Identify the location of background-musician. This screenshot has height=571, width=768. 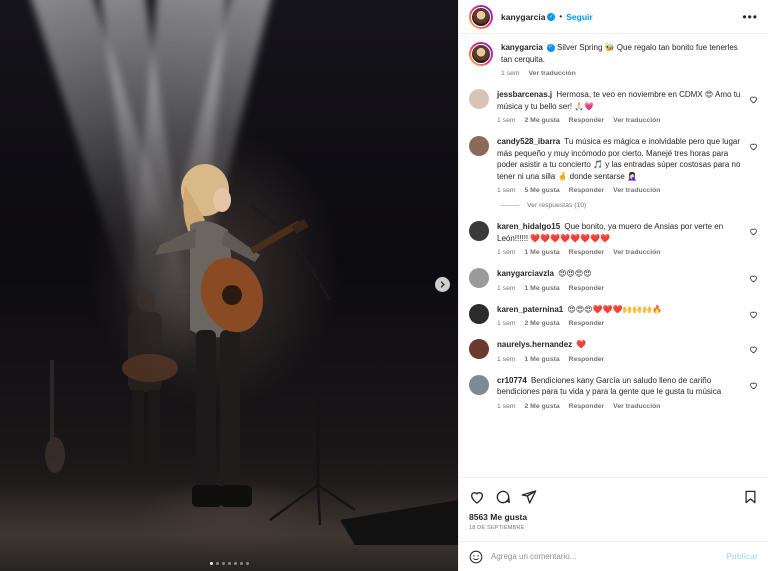
(150, 379).